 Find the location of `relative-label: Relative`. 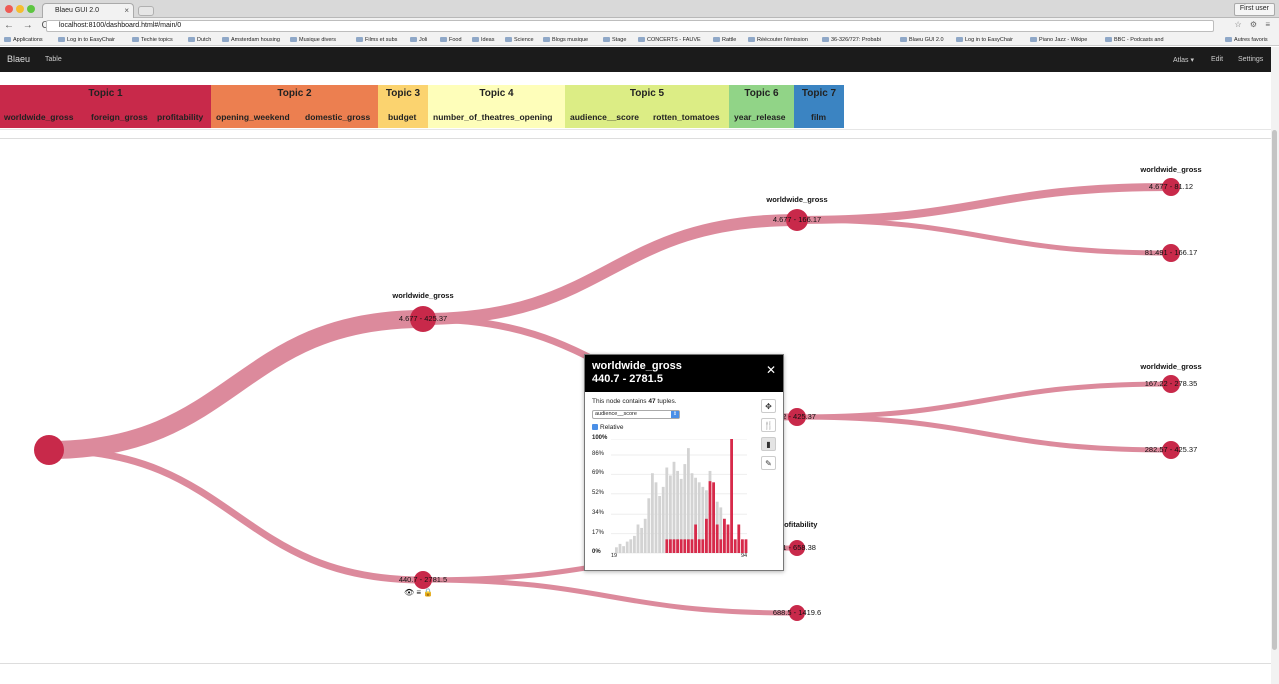

relative-label: Relative is located at coordinates (612, 427).